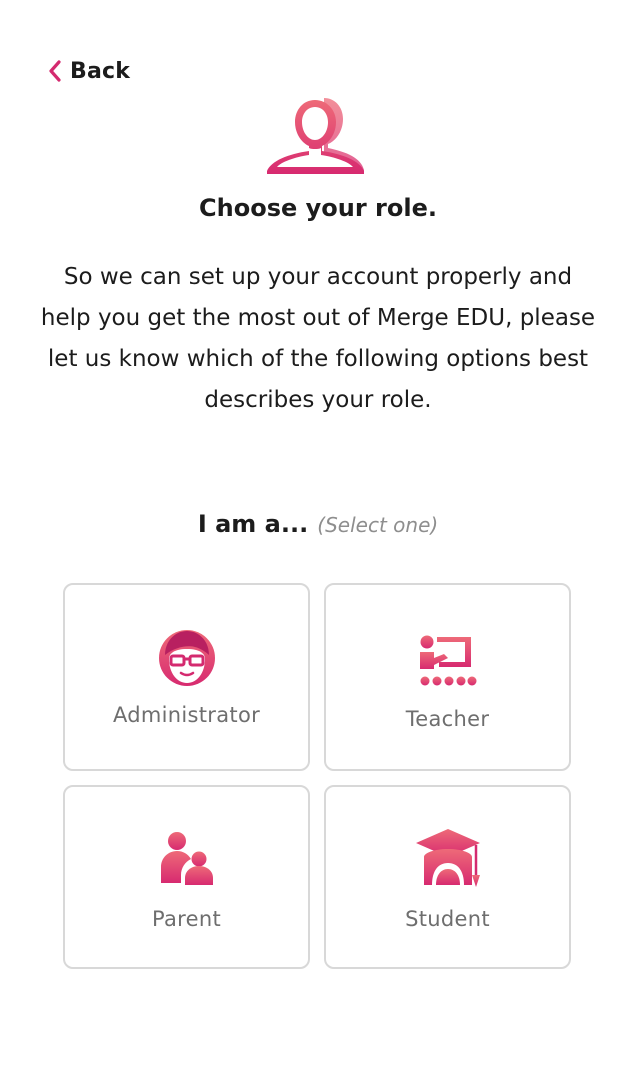 This screenshot has width=636, height=1080. I want to click on student-icon, so click(447, 858).